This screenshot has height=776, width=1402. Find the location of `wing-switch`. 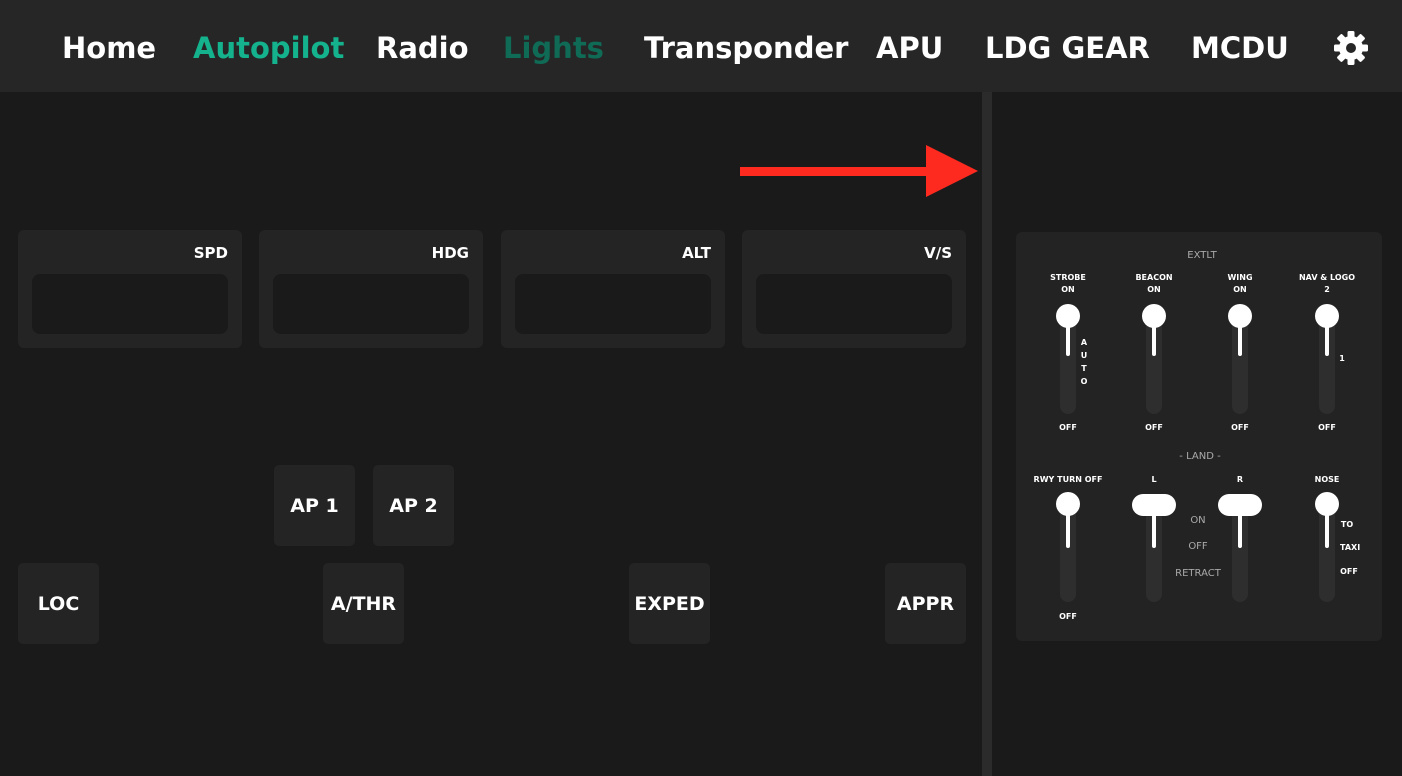

wing-switch is located at coordinates (1240, 316).